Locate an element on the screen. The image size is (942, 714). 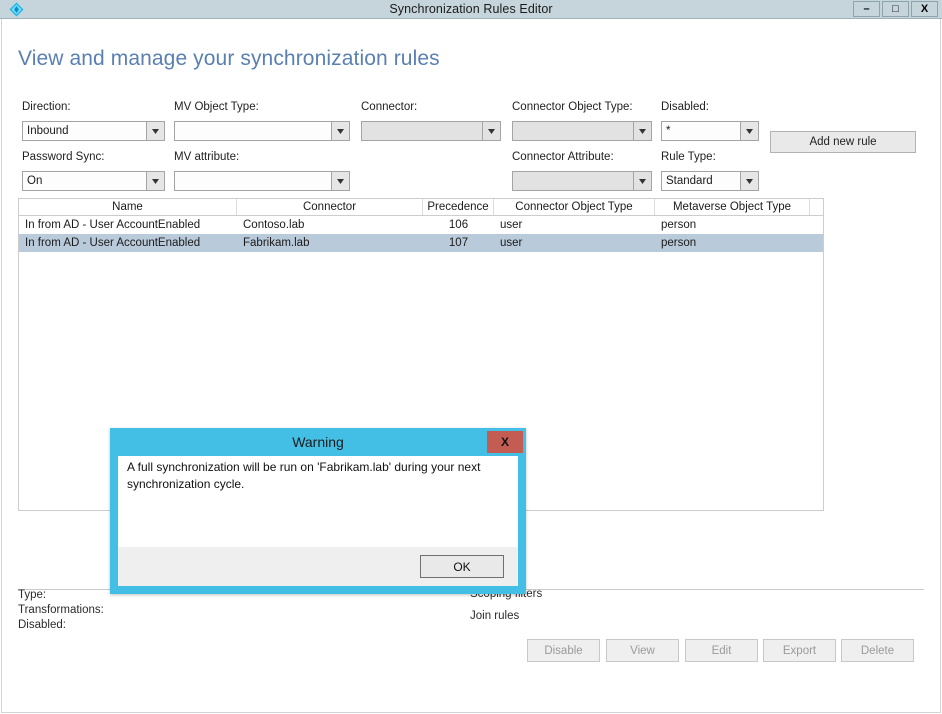
disabled-filter-dropdown: * is located at coordinates (710, 131).